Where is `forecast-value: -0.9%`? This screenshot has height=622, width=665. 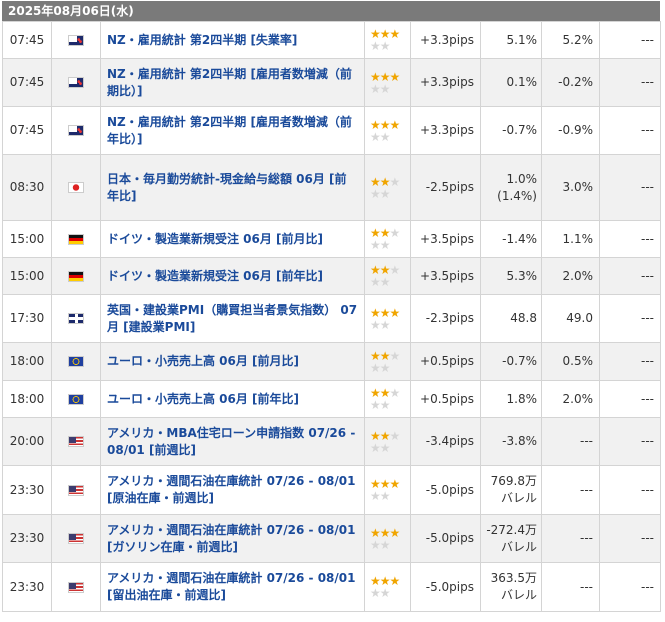 forecast-value: -0.9% is located at coordinates (570, 130).